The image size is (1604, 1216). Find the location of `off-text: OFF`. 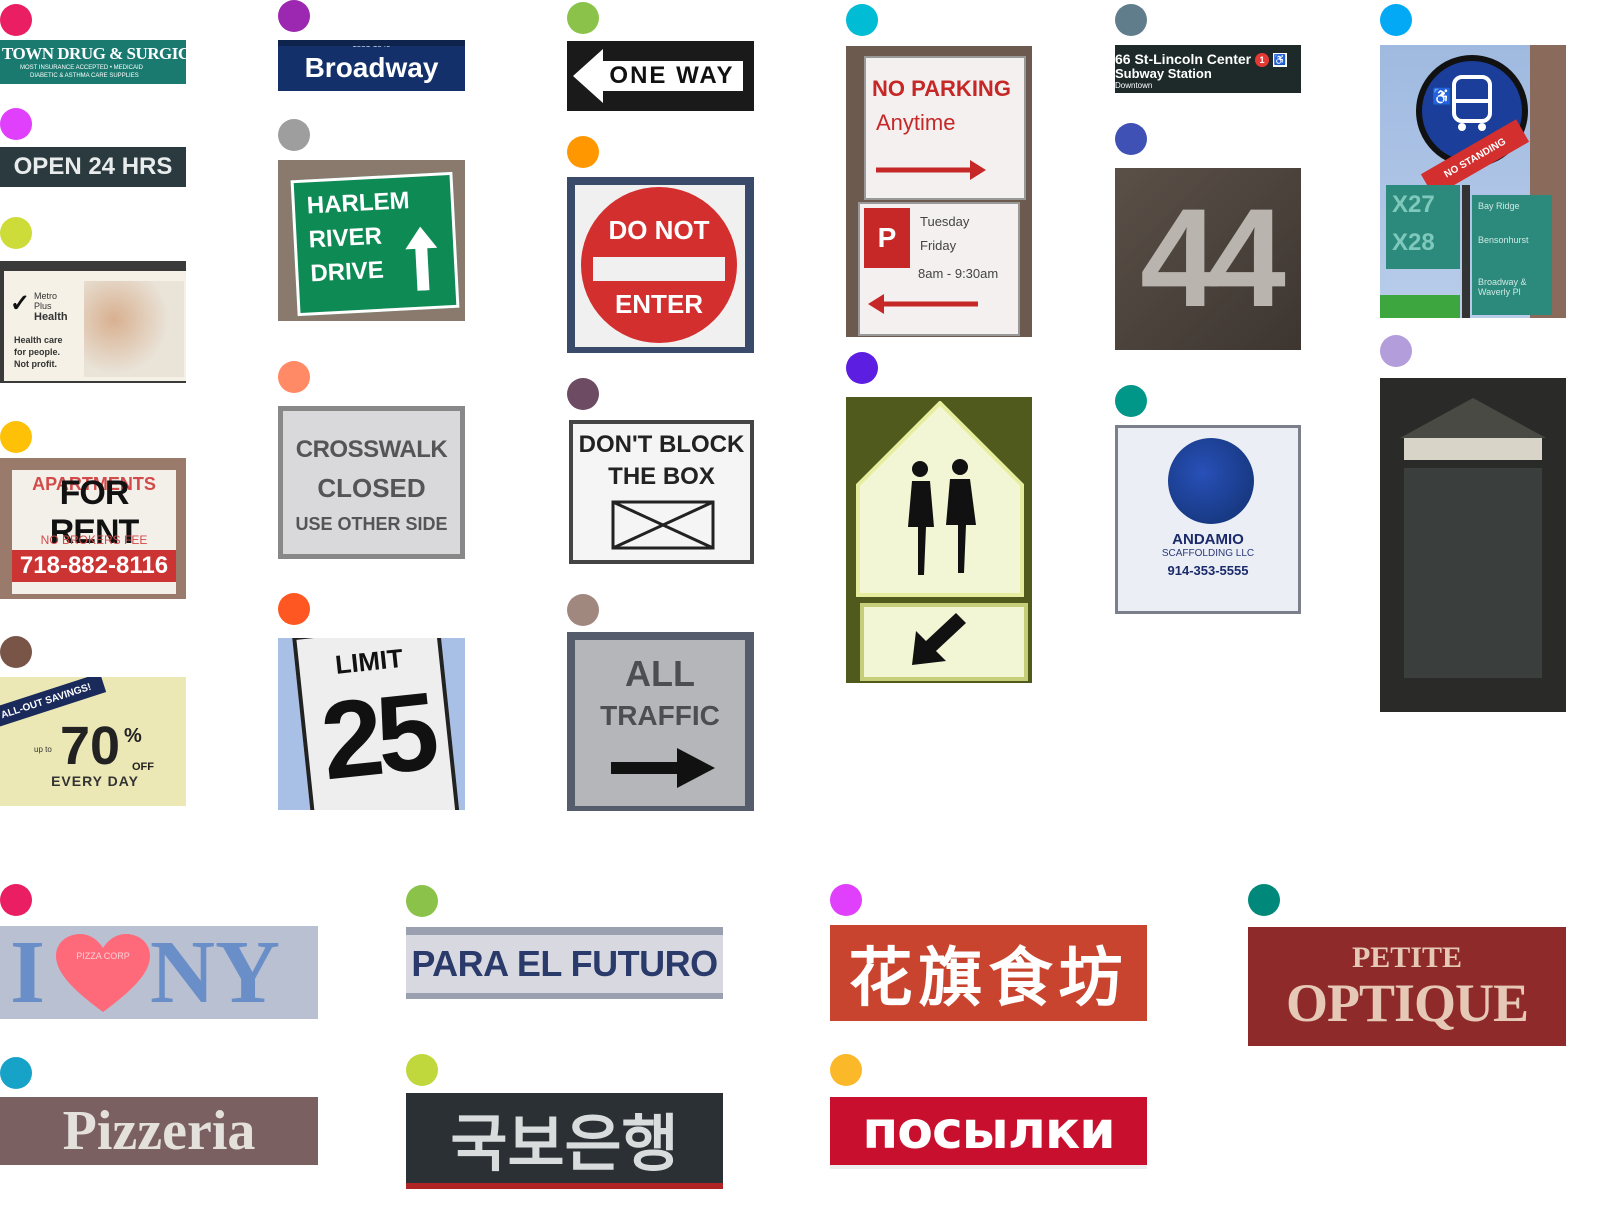

off-text: OFF is located at coordinates (143, 767).